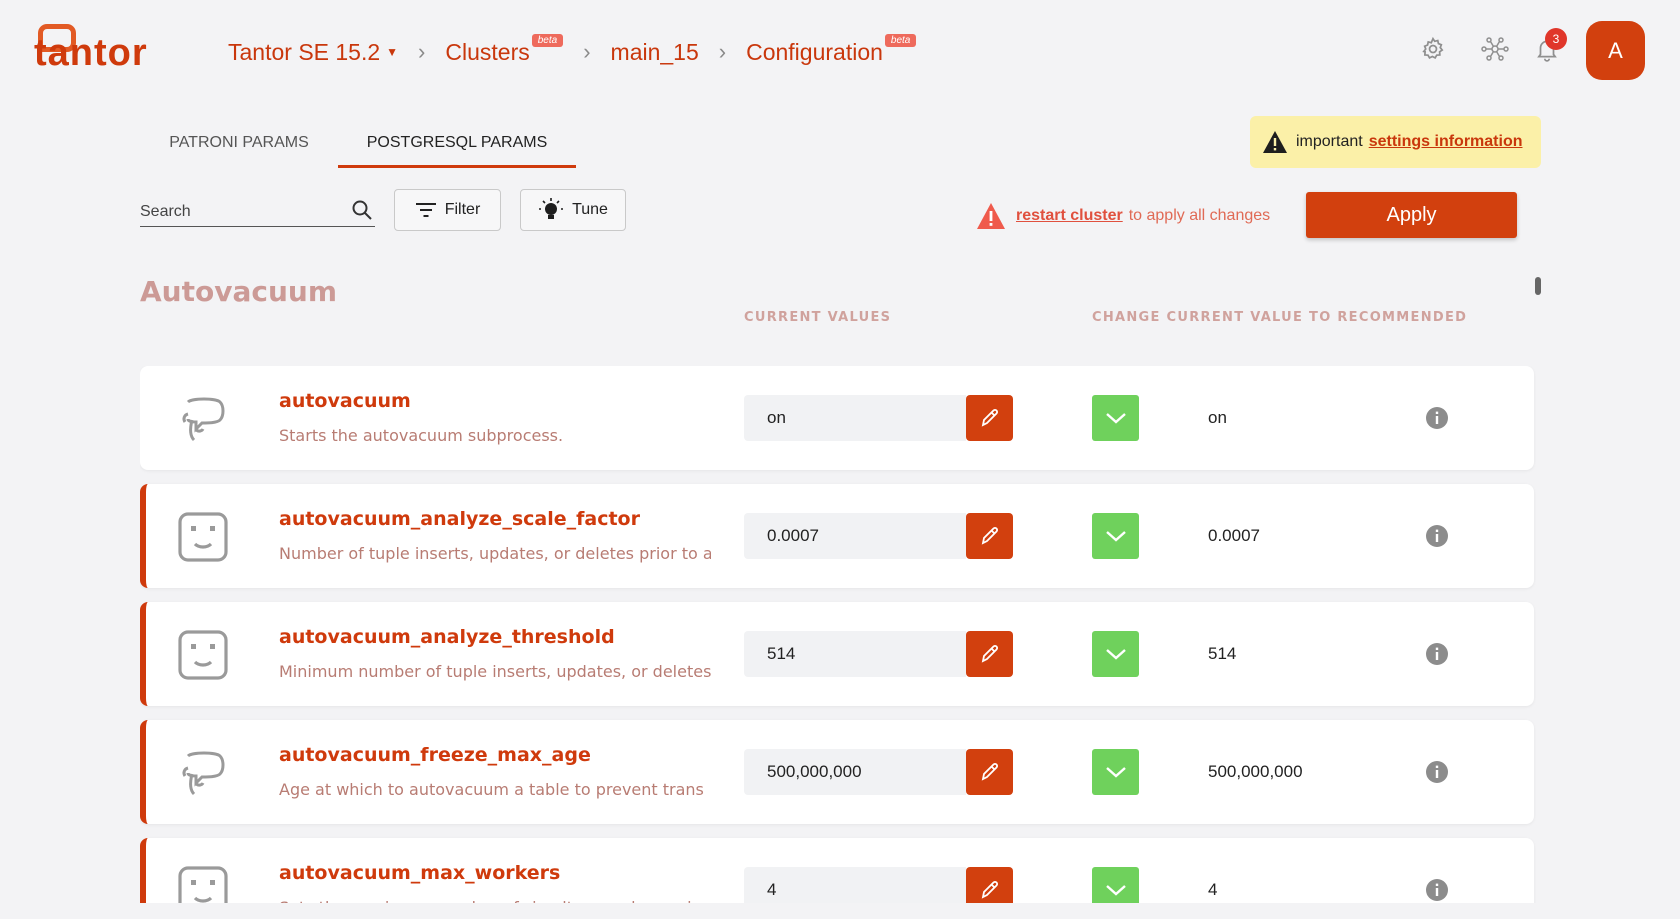 This screenshot has width=1680, height=919. What do you see at coordinates (504, 49) in the screenshot?
I see `breadcrumb-clusters: Clusters beta` at bounding box center [504, 49].